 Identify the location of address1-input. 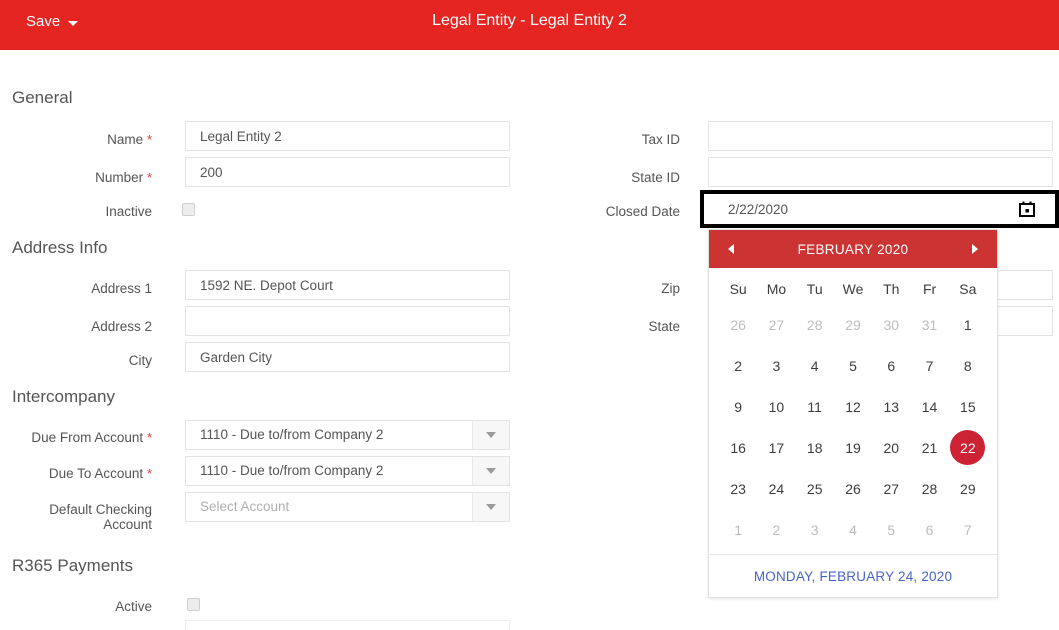
(347, 285).